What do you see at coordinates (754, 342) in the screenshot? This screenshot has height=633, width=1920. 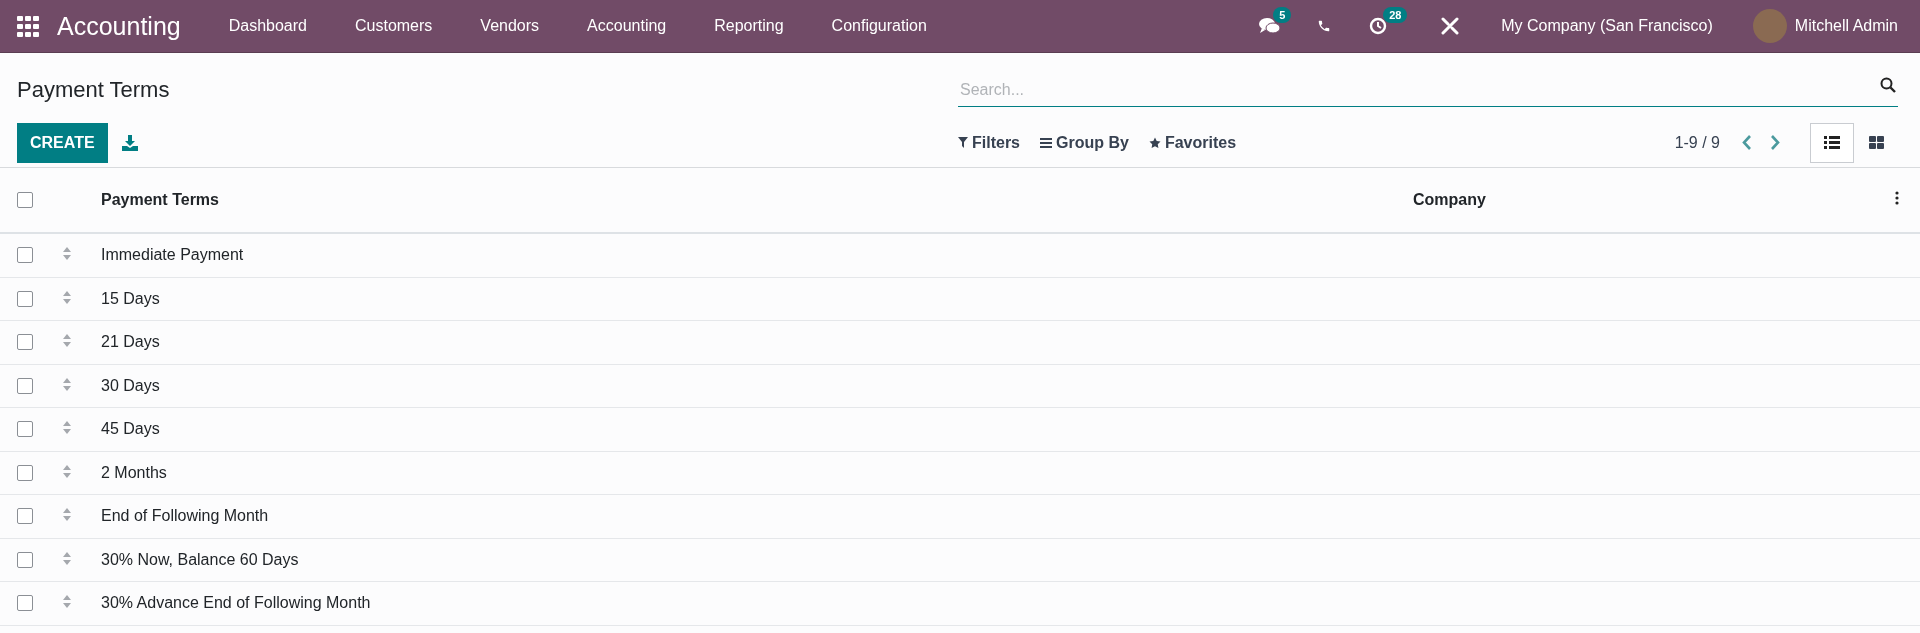 I see `table-cell: 21 Days` at bounding box center [754, 342].